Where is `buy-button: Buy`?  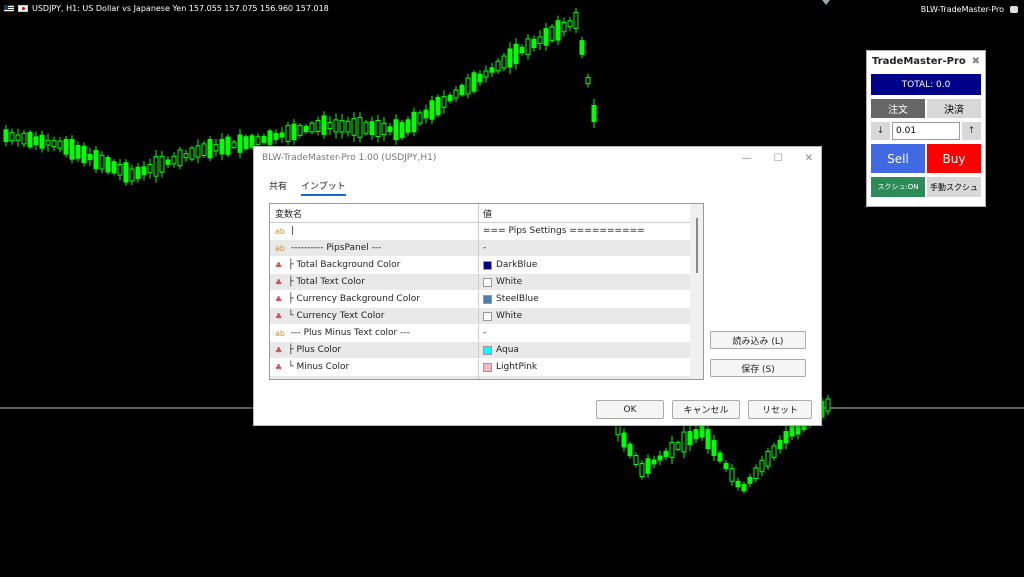
buy-button: Buy is located at coordinates (954, 158).